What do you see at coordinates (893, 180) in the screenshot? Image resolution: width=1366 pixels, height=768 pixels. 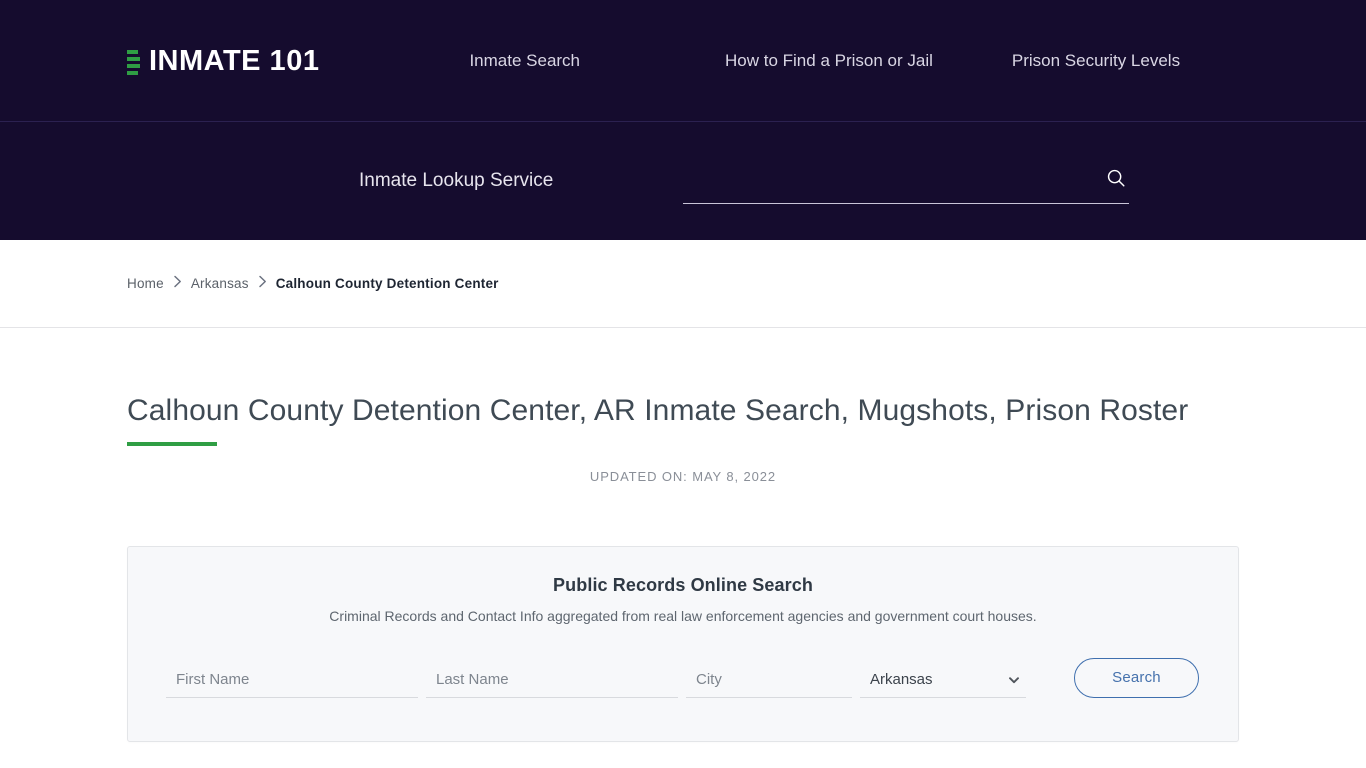 I see `inmate-search-input` at bounding box center [893, 180].